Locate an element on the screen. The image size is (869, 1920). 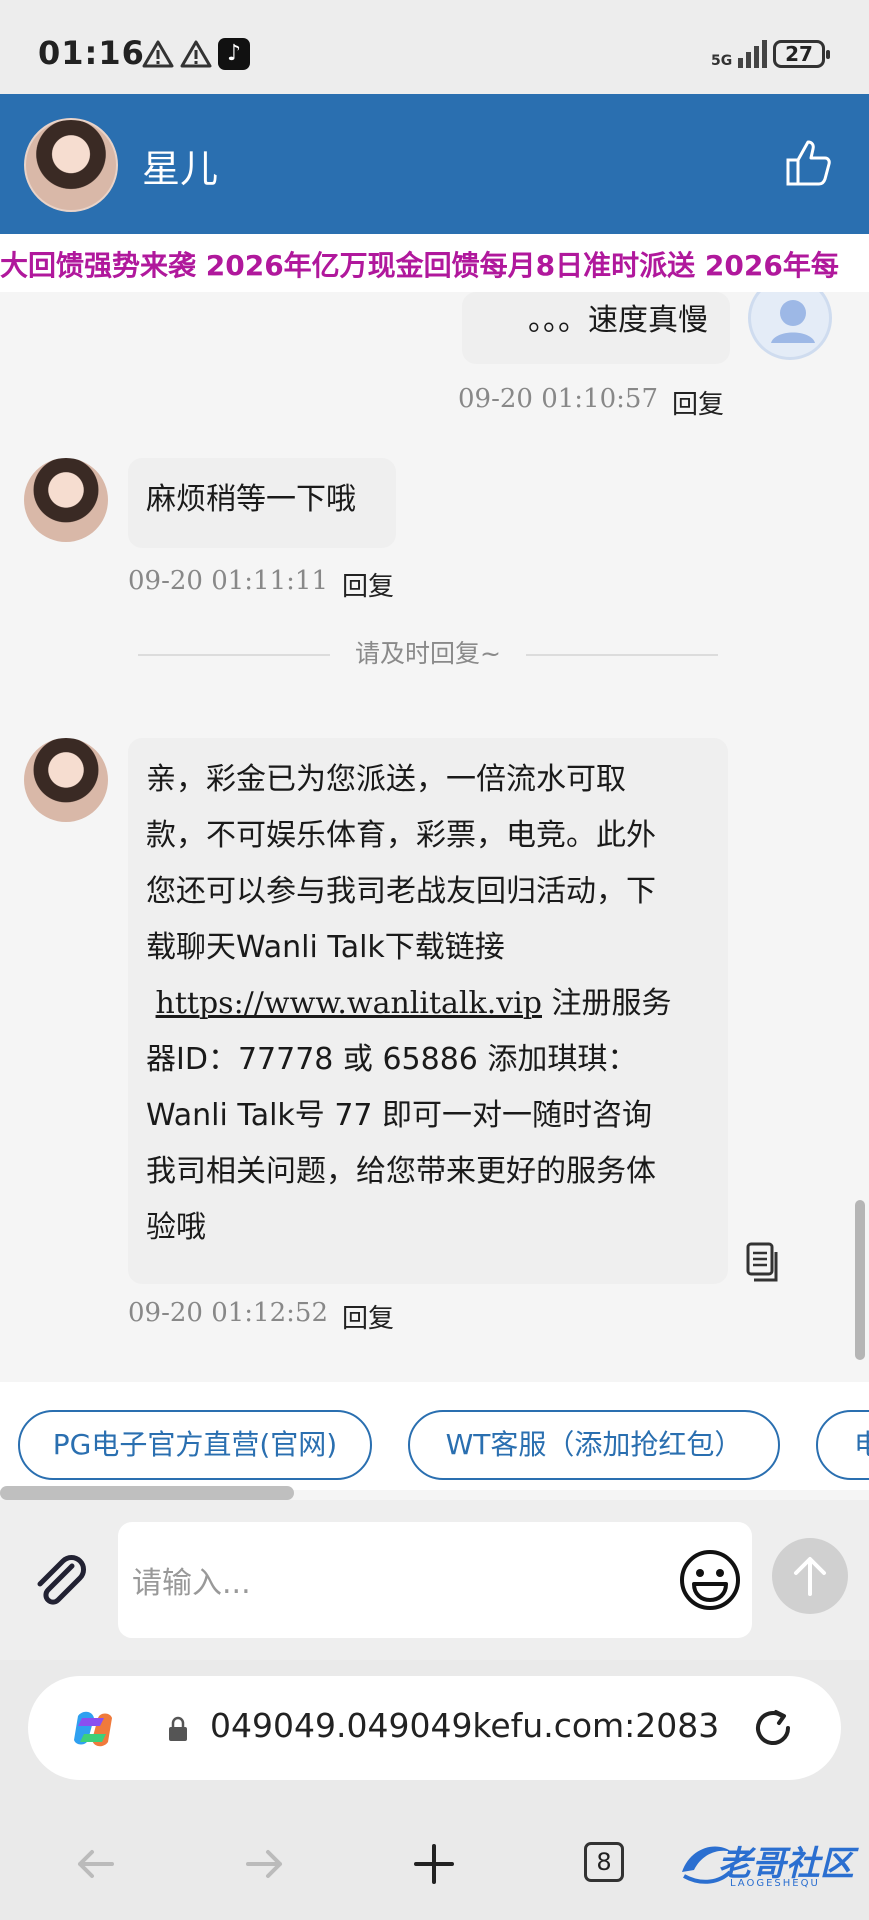
browser-navbar: 8 老哥社区 LAOGESHEQU is located at coordinates (434, 1860).